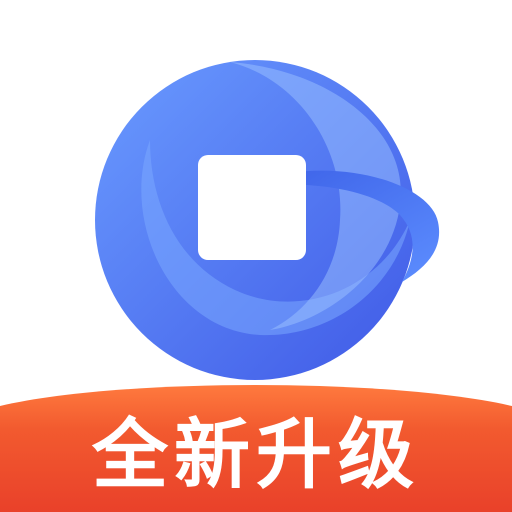 The height and width of the screenshot is (512, 512). I want to click on banner-label: 全新升级, so click(256, 454).